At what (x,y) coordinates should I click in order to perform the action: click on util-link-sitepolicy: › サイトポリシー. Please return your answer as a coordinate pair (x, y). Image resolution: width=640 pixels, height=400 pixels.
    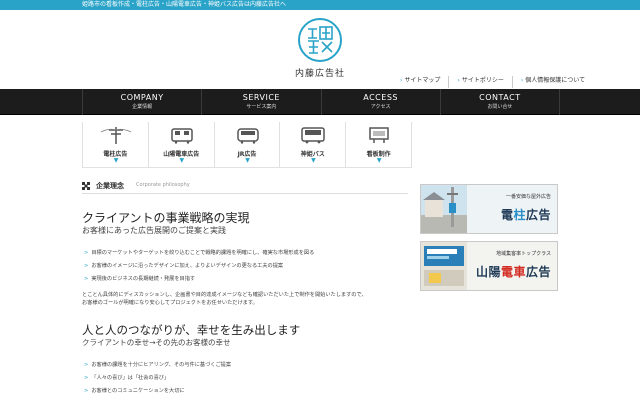
    Looking at the image, I should click on (479, 82).